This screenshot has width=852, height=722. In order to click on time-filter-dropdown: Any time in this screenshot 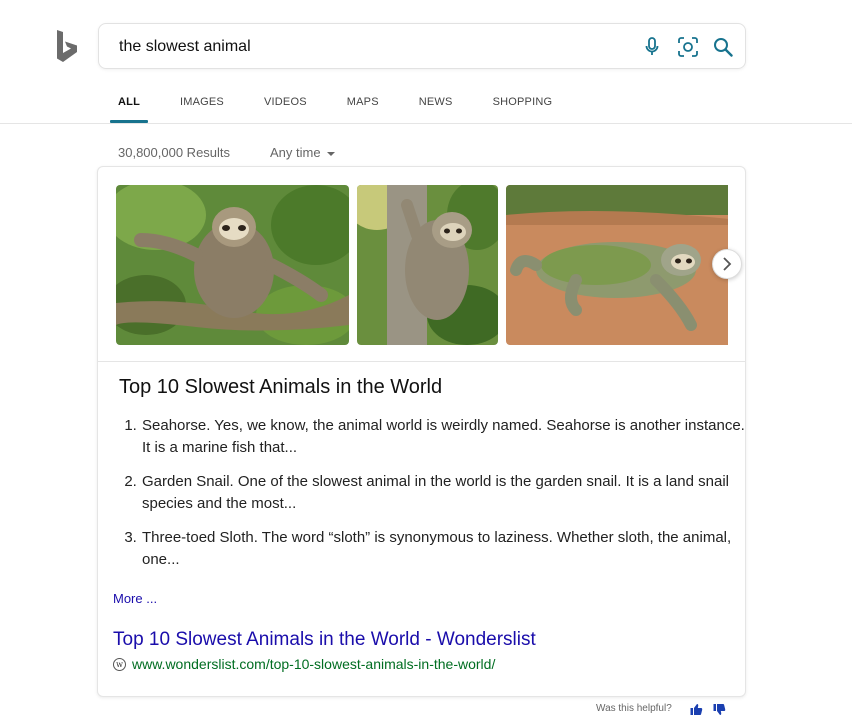, I will do `click(302, 152)`.